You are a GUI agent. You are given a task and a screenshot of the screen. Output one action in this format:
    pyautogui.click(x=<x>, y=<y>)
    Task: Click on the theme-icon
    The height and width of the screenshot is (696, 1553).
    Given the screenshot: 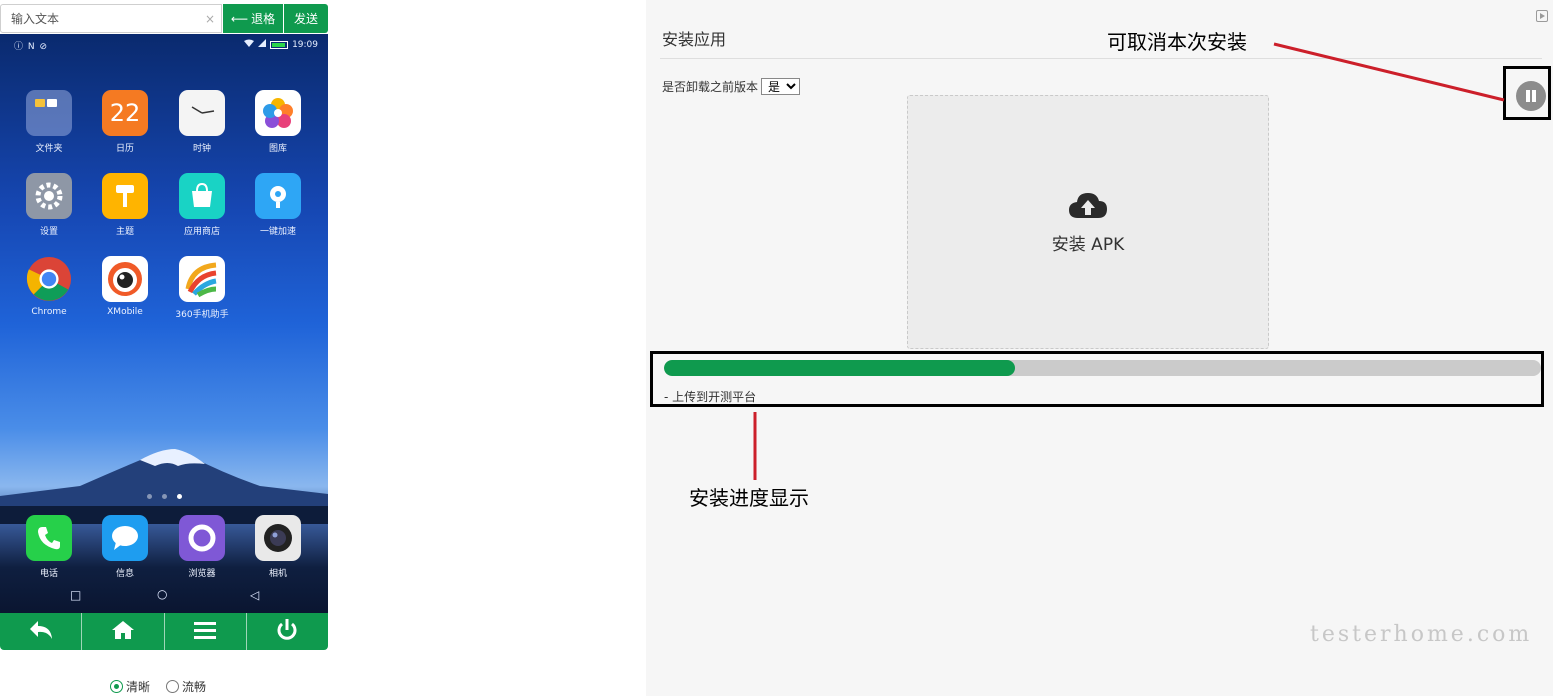 What is the action you would take?
    pyautogui.click(x=125, y=196)
    